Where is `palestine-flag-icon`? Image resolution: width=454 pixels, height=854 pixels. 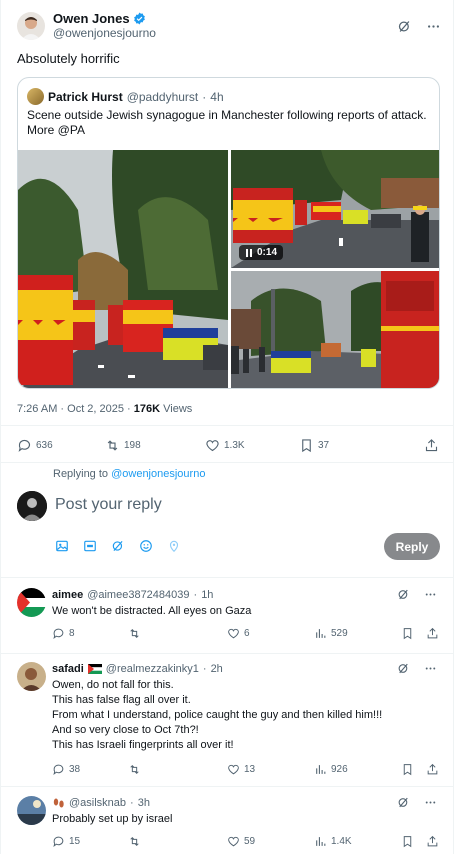 palestine-flag-icon is located at coordinates (94, 669).